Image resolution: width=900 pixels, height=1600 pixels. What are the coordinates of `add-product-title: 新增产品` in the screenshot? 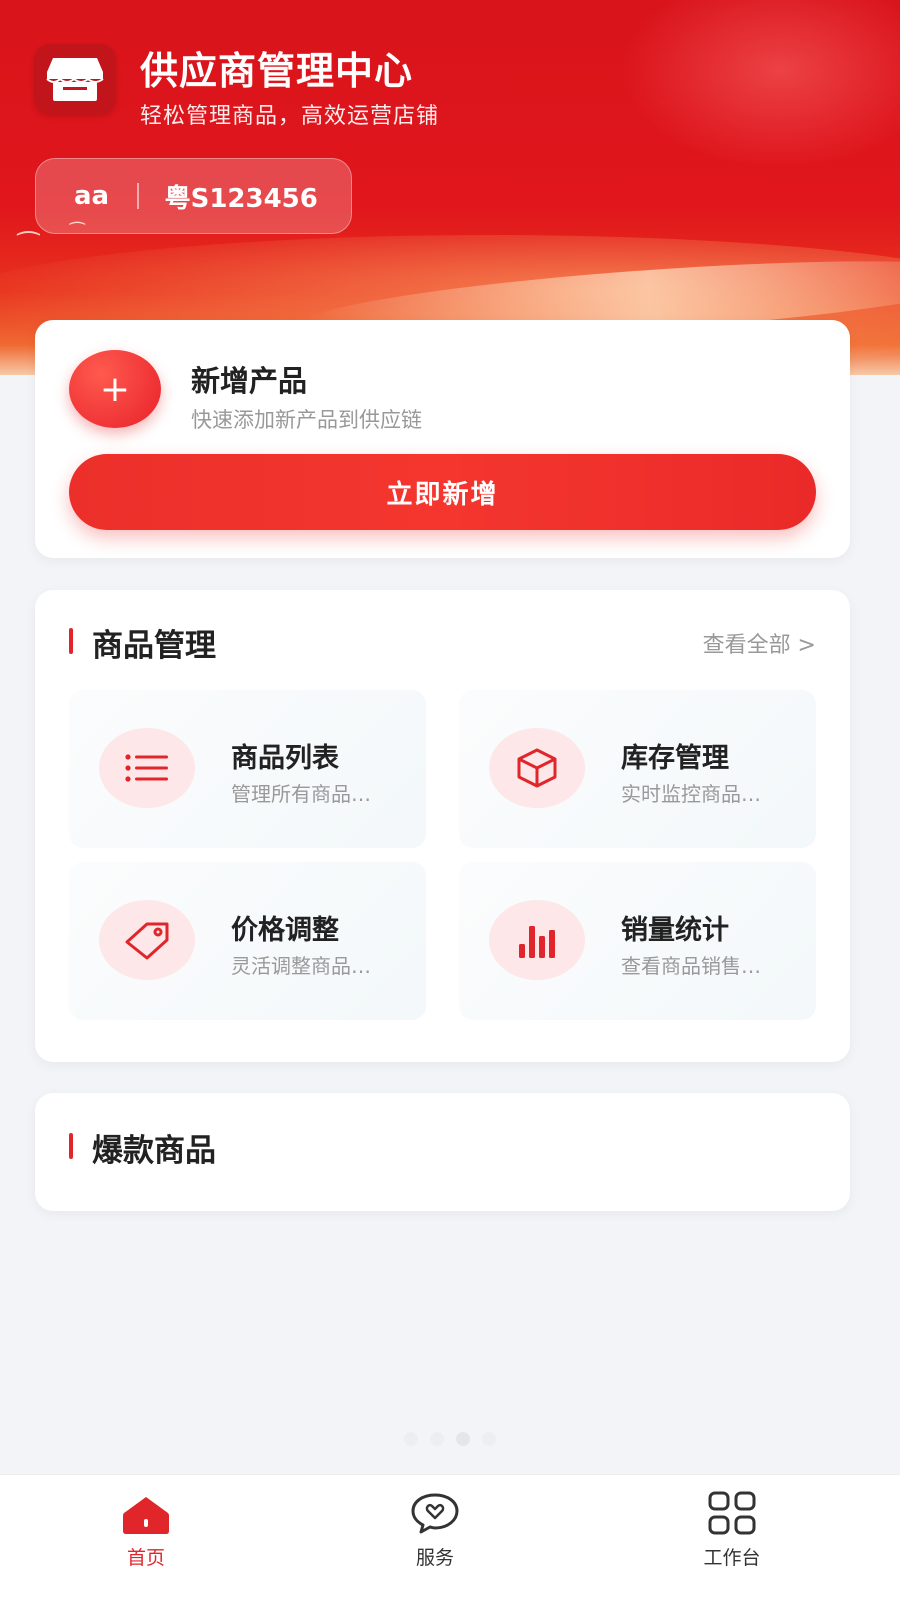 It's located at (249, 381).